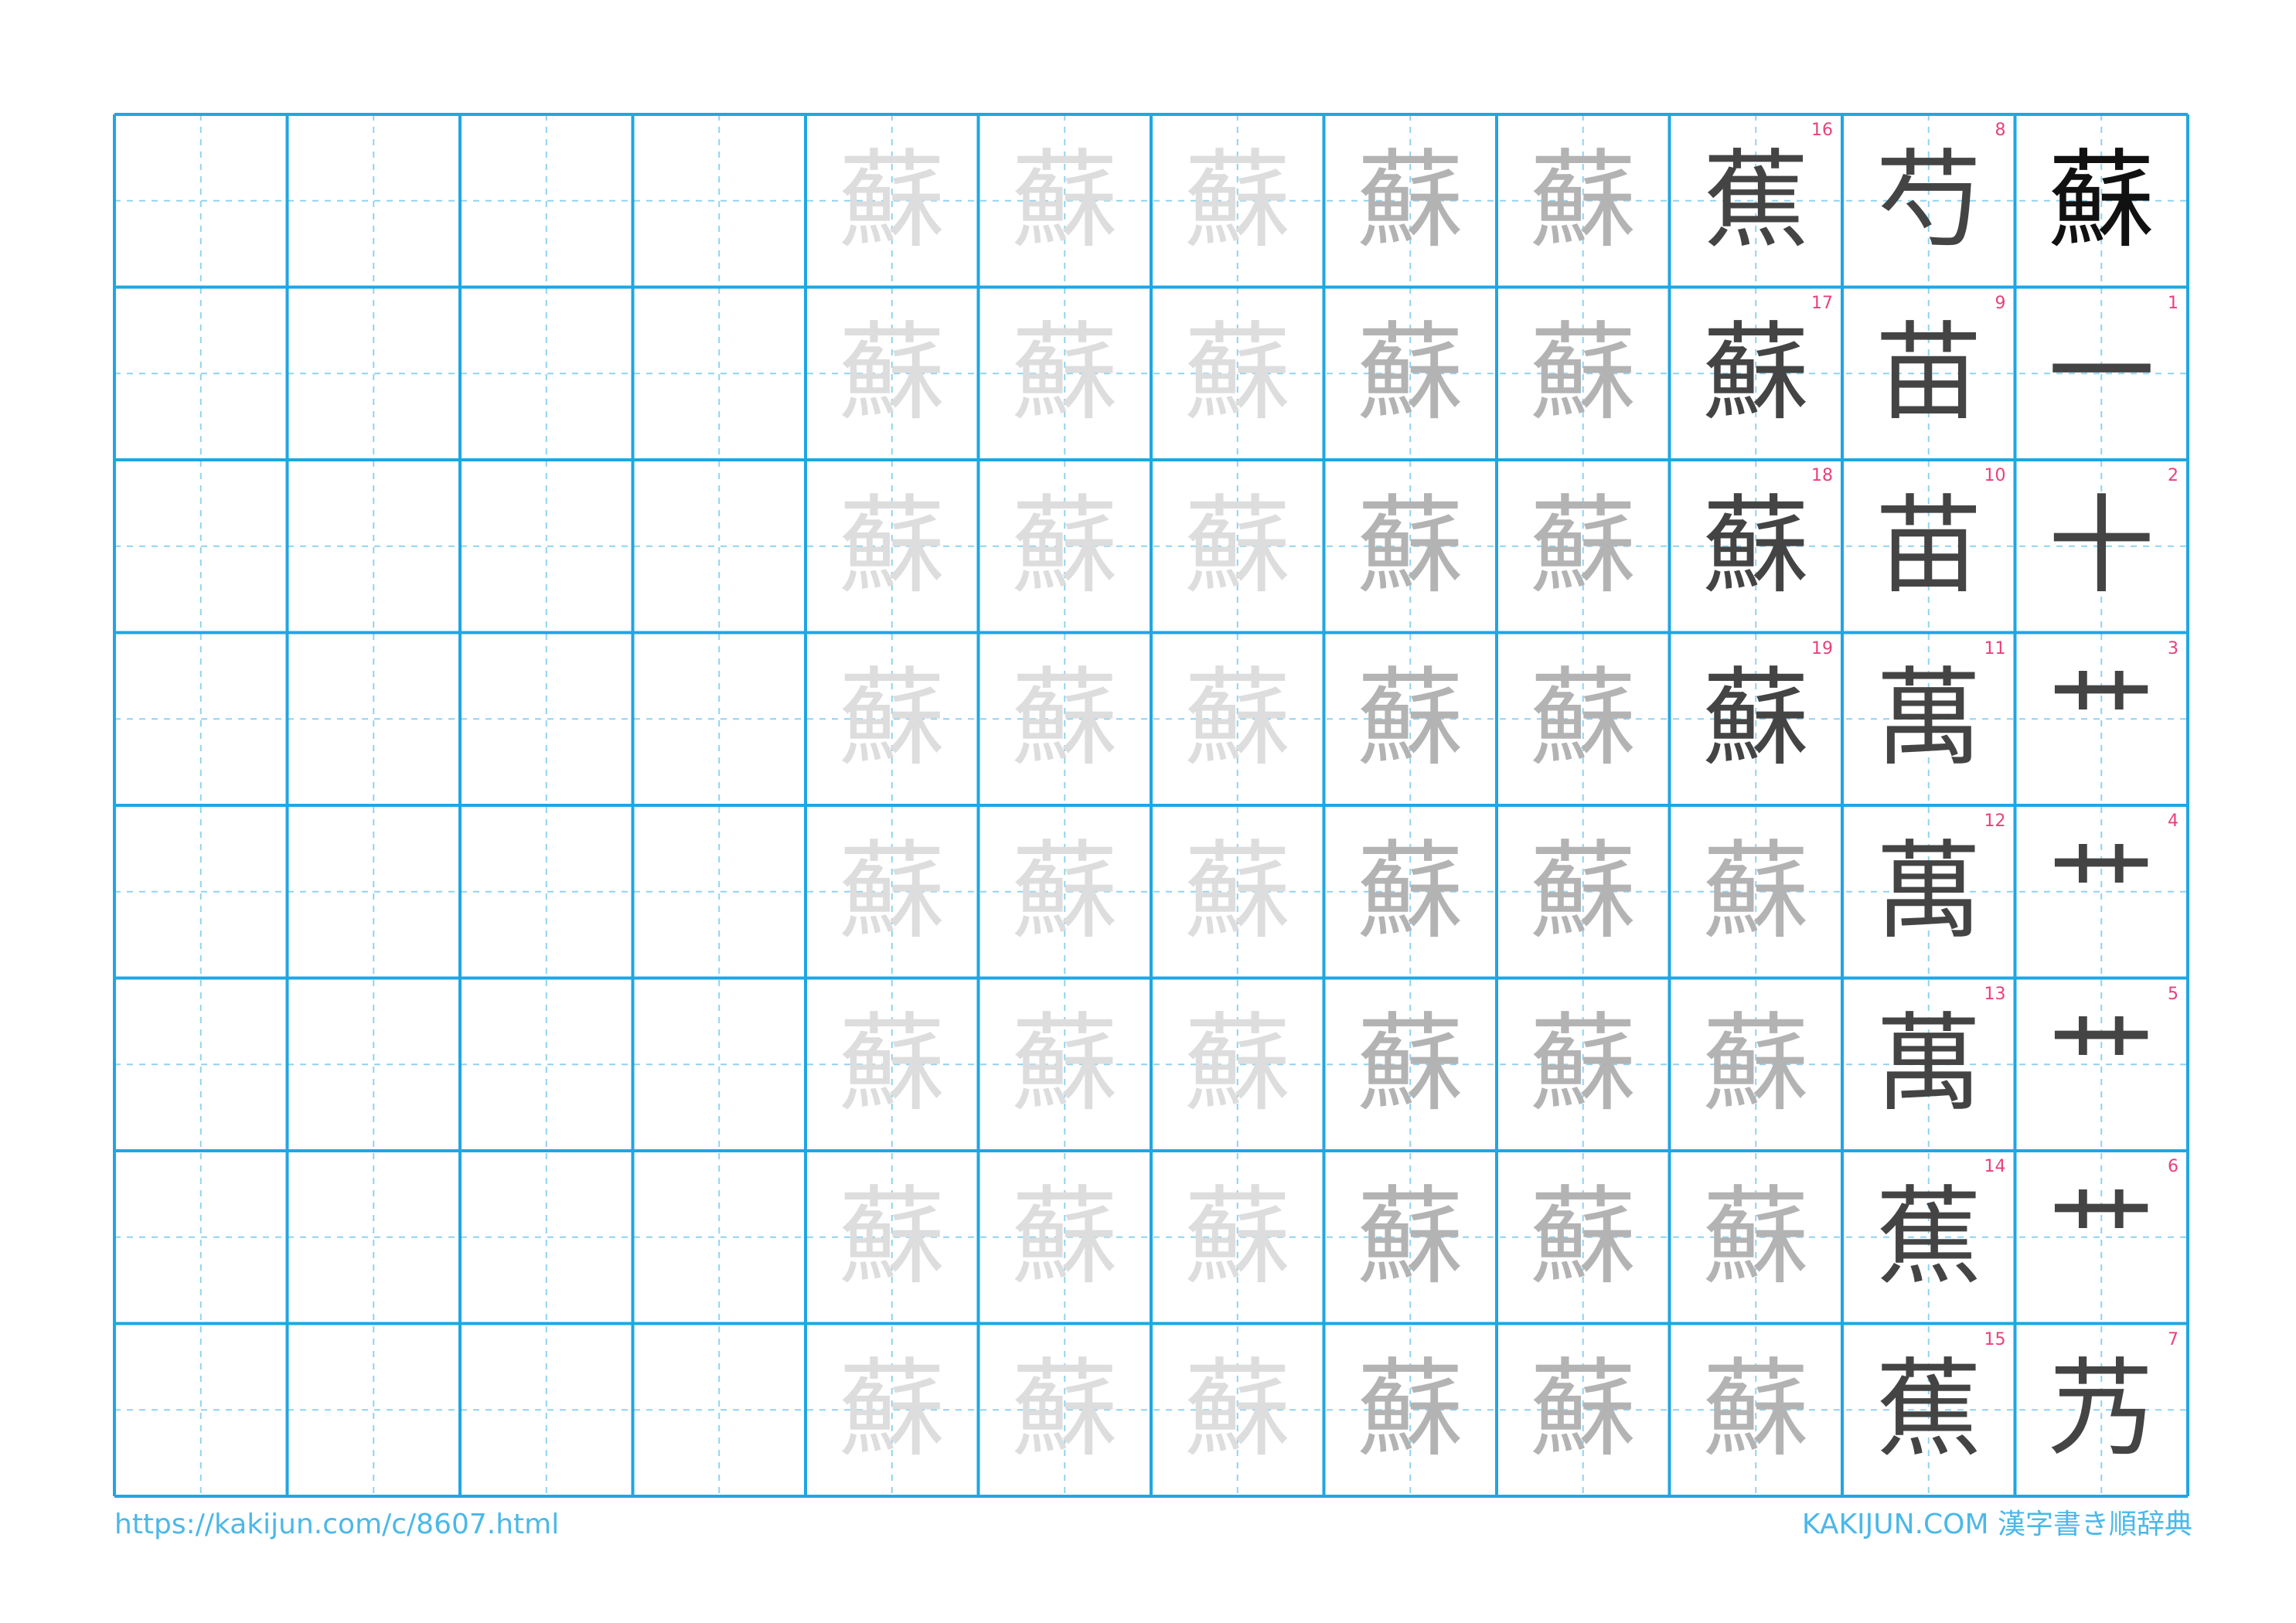 Image resolution: width=2296 pixels, height=1623 pixels. Describe the element at coordinates (2101, 1409) in the screenshot. I see `stroke-step-kanji: 艿` at that location.